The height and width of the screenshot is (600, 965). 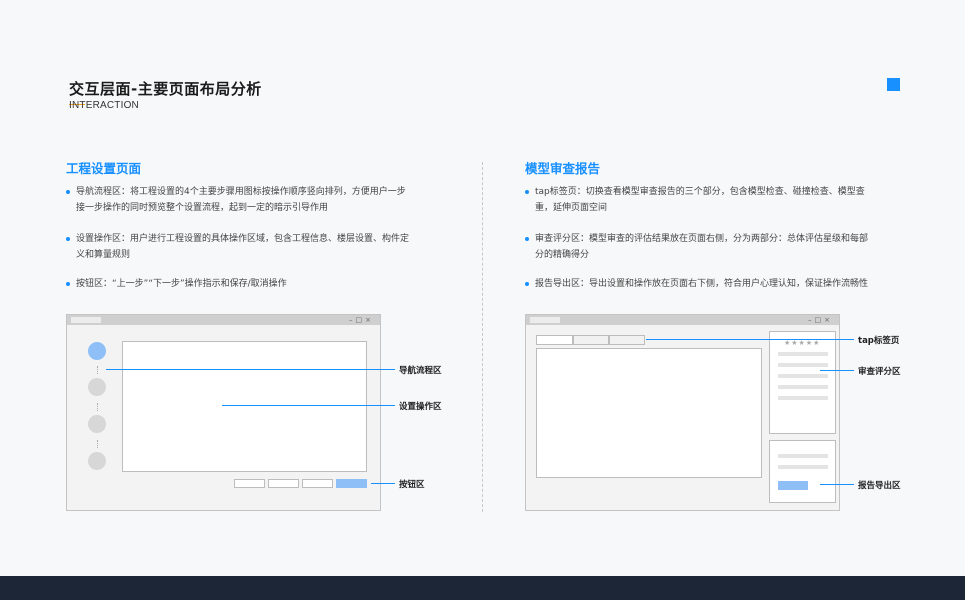 I want to click on project-settings-wireframe: –□×, so click(x=223, y=412).